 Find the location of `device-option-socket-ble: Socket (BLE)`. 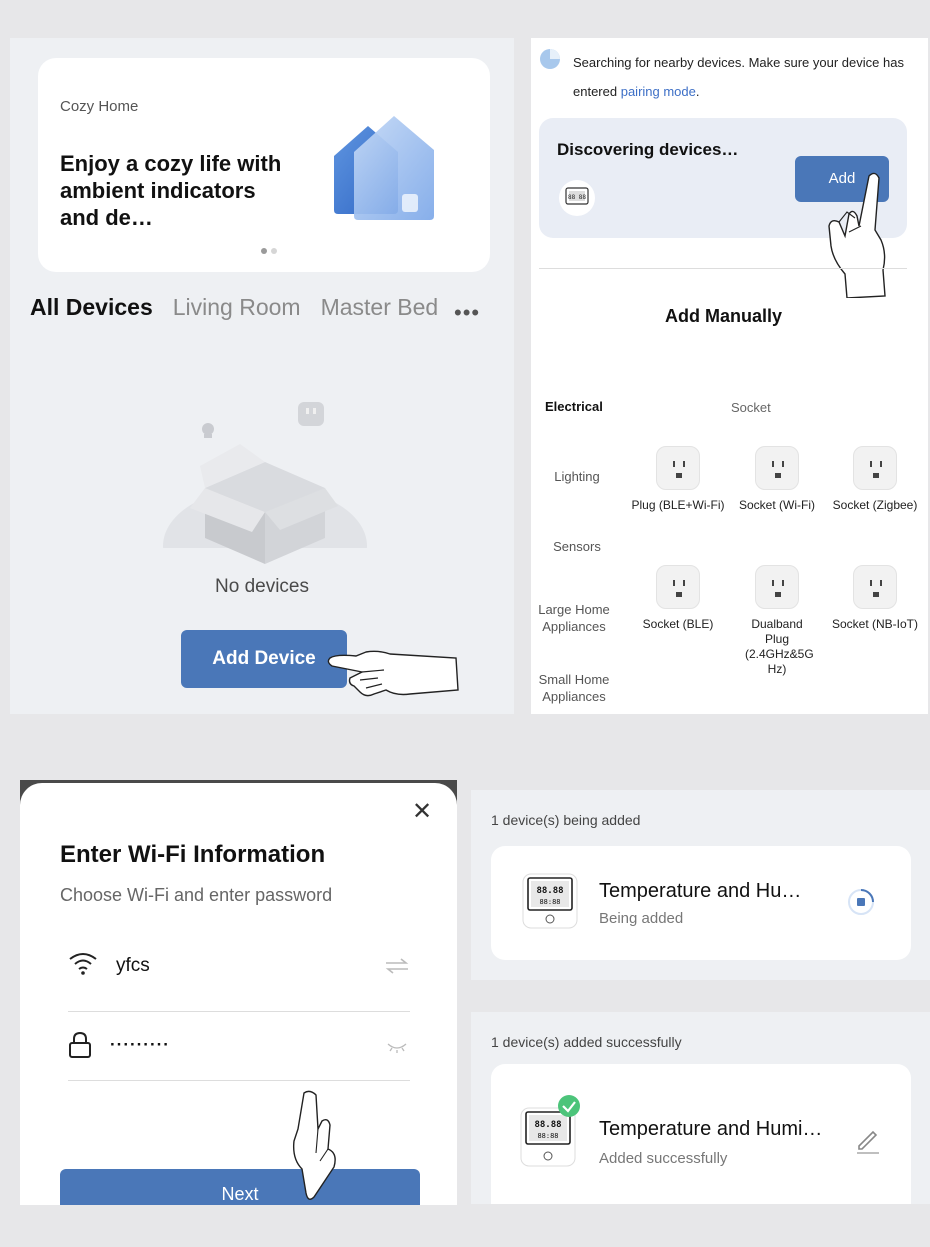

device-option-socket-ble: Socket (BLE) is located at coordinates (678, 598).